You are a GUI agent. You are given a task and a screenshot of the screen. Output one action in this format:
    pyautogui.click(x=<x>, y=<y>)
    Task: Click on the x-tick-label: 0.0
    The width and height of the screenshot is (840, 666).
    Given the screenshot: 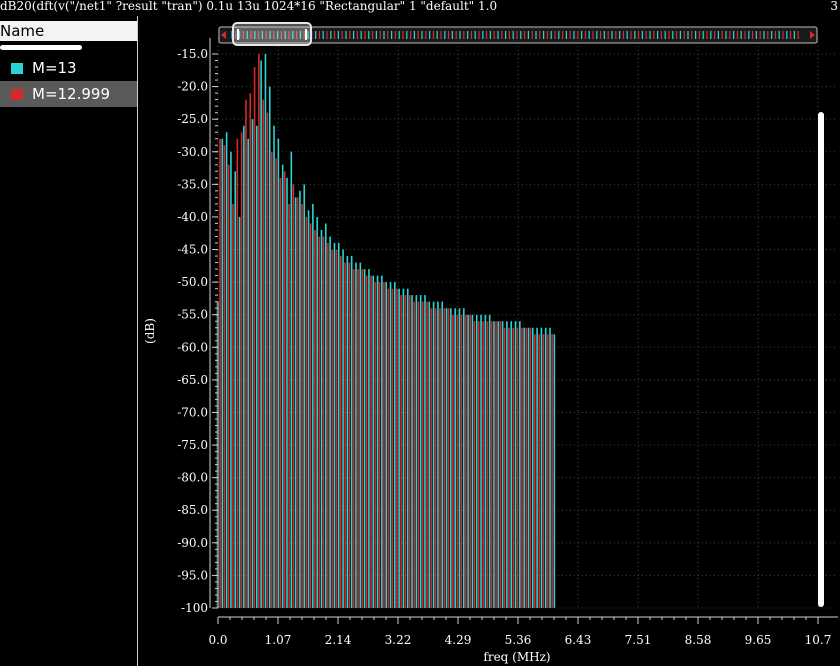 What is the action you would take?
    pyautogui.click(x=217, y=640)
    